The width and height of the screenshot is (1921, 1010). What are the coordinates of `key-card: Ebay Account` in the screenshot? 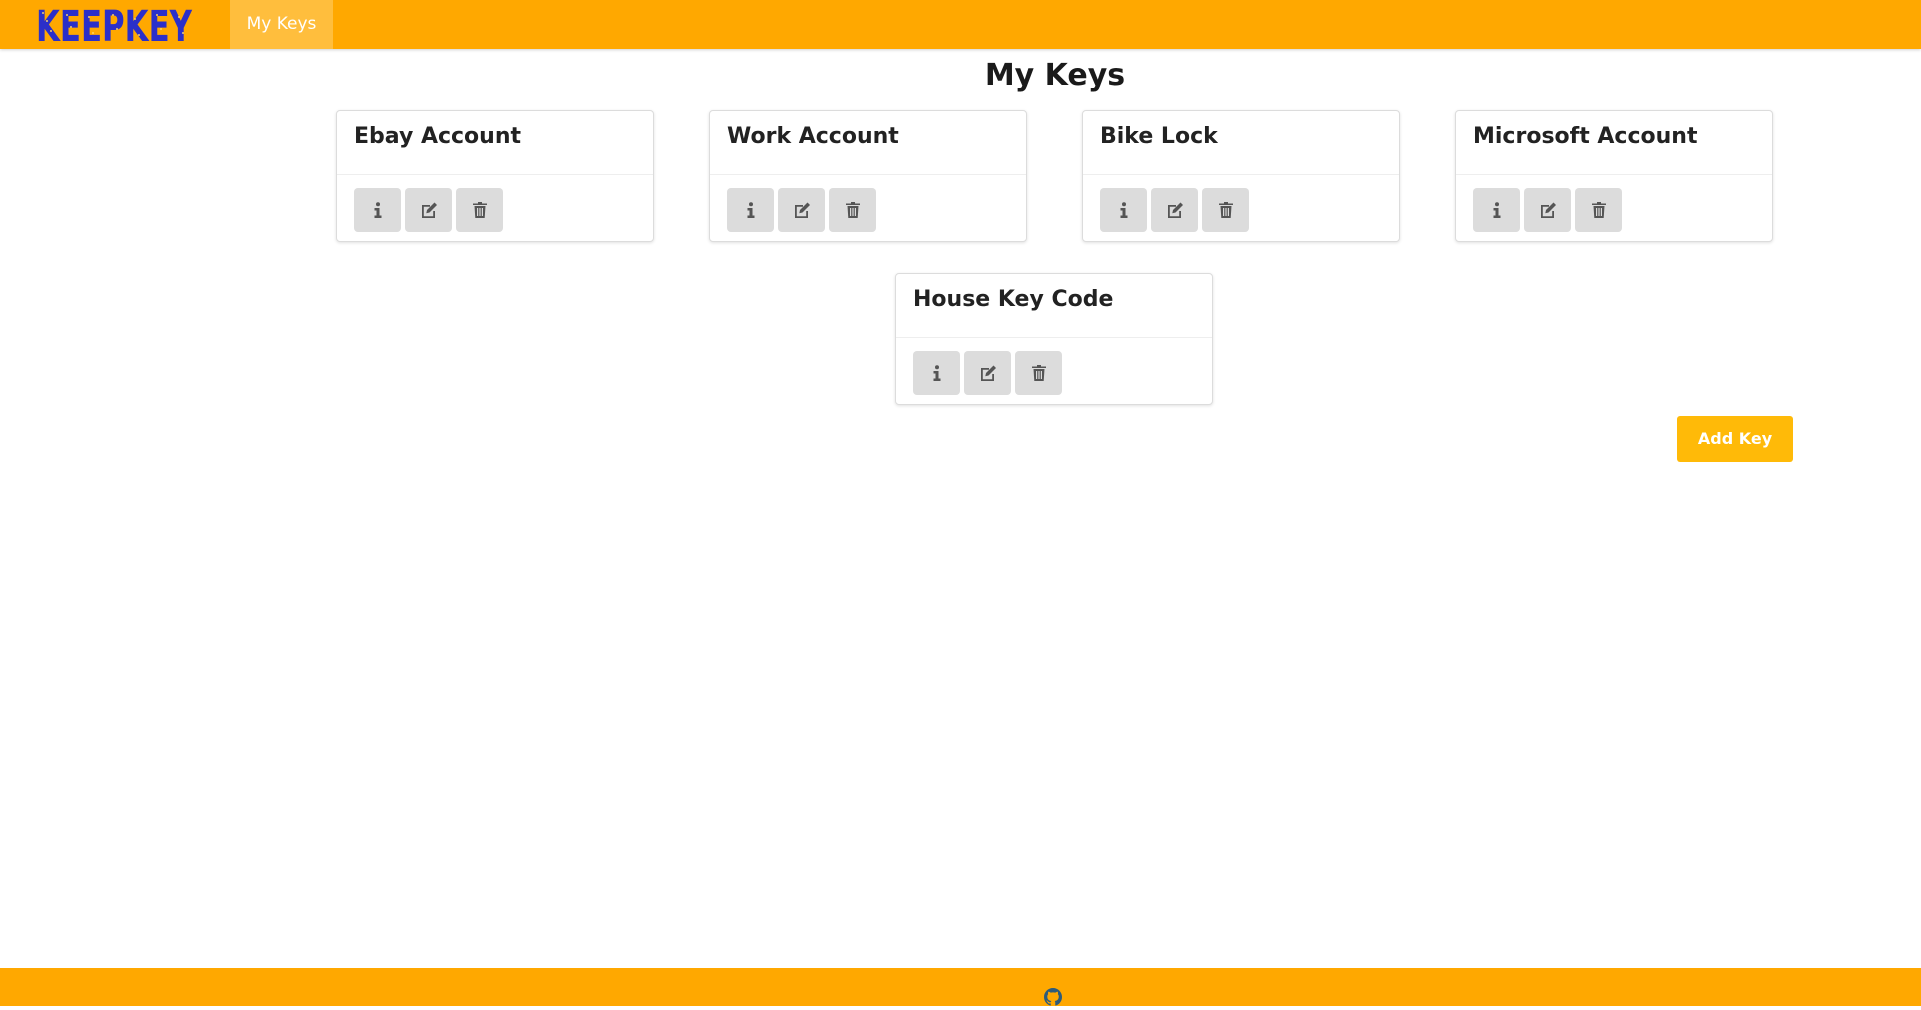 It's located at (495, 176).